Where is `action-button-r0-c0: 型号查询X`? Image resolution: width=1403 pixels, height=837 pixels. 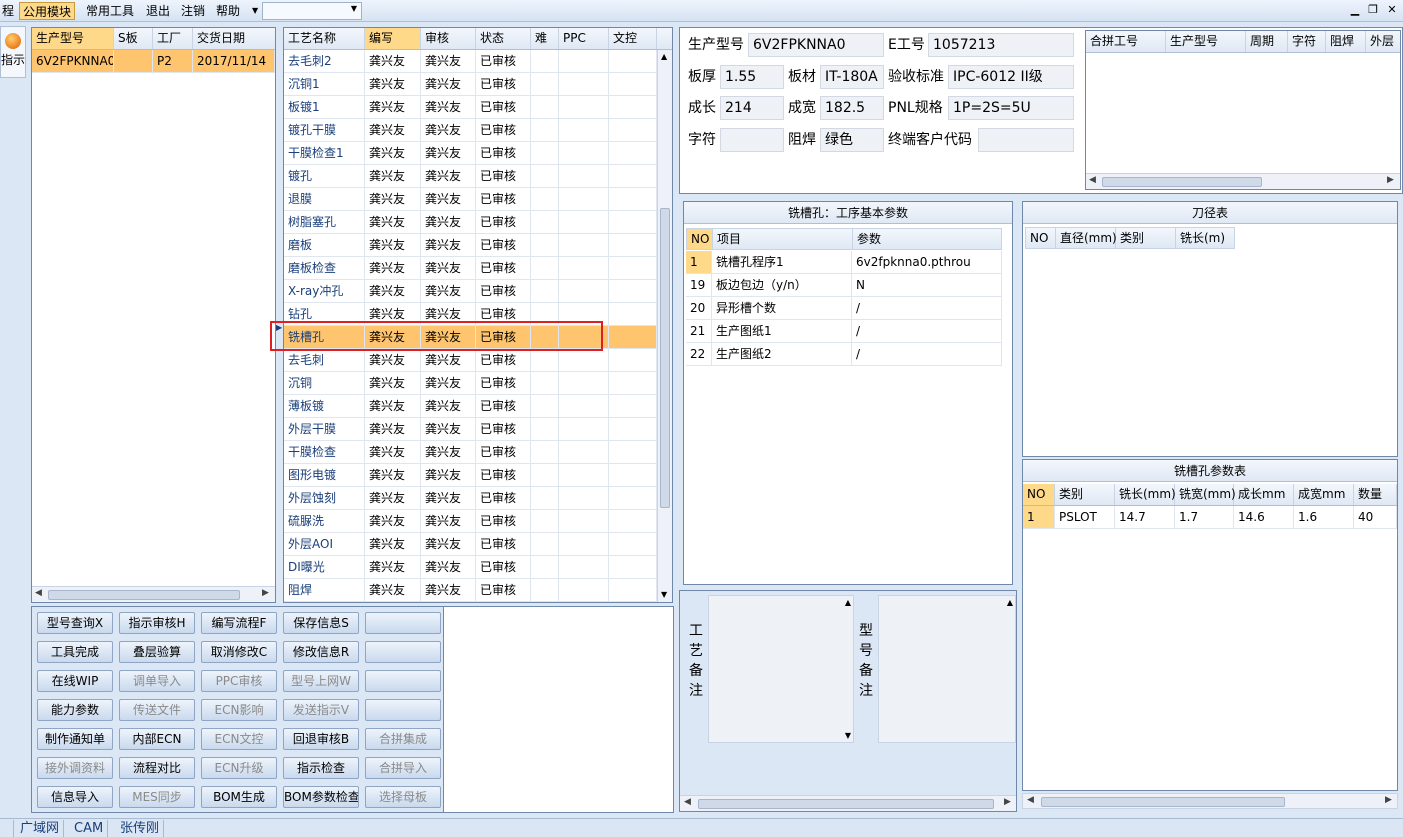
action-button-r0-c0: 型号查询X is located at coordinates (75, 623).